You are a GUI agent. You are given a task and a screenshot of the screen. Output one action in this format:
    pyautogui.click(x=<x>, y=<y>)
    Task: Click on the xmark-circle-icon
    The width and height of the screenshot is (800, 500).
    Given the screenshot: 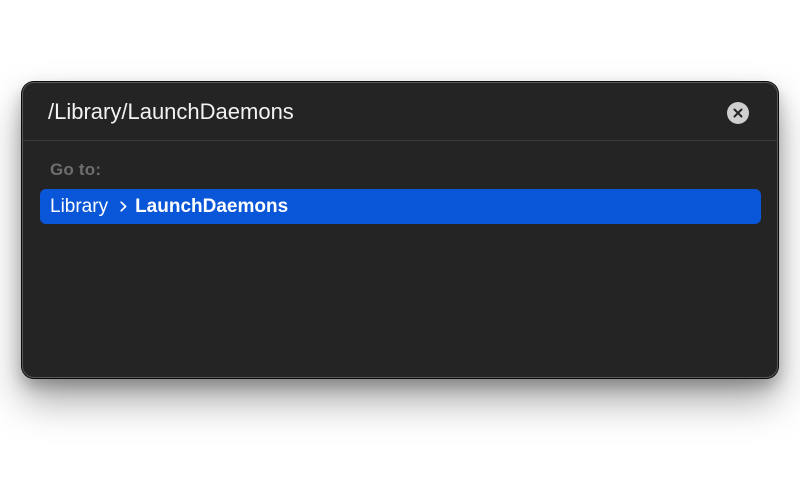 What is the action you would take?
    pyautogui.click(x=738, y=113)
    